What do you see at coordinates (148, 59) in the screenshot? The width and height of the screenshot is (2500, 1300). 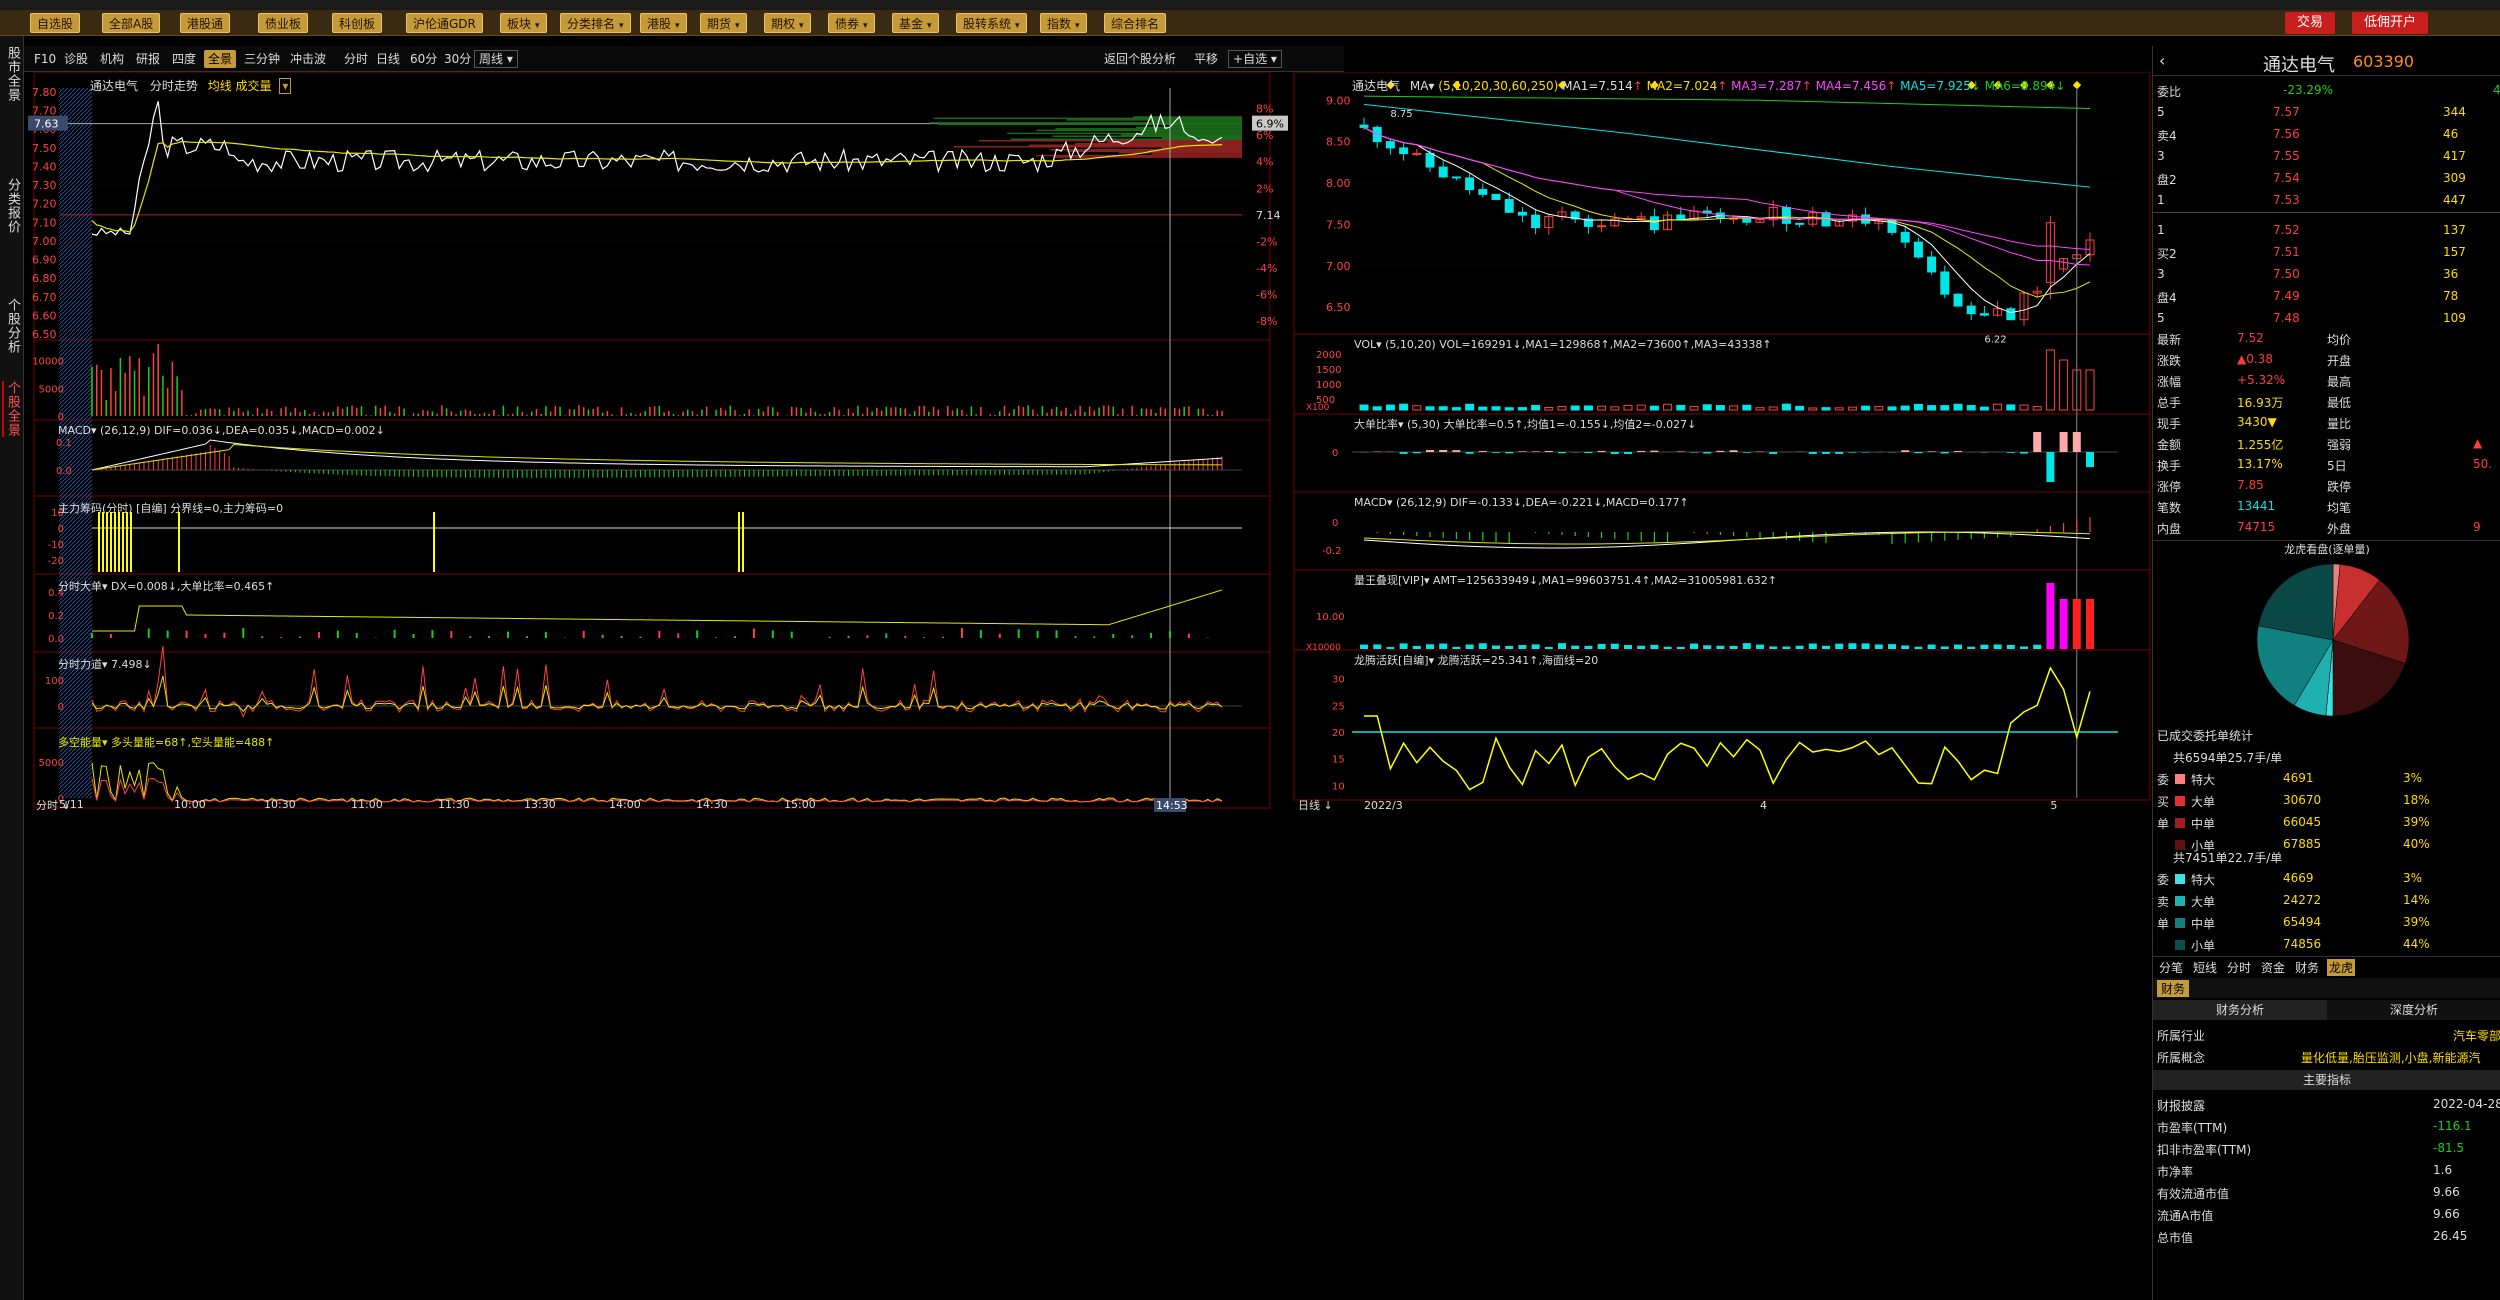 I see `tool-research: 研报` at bounding box center [148, 59].